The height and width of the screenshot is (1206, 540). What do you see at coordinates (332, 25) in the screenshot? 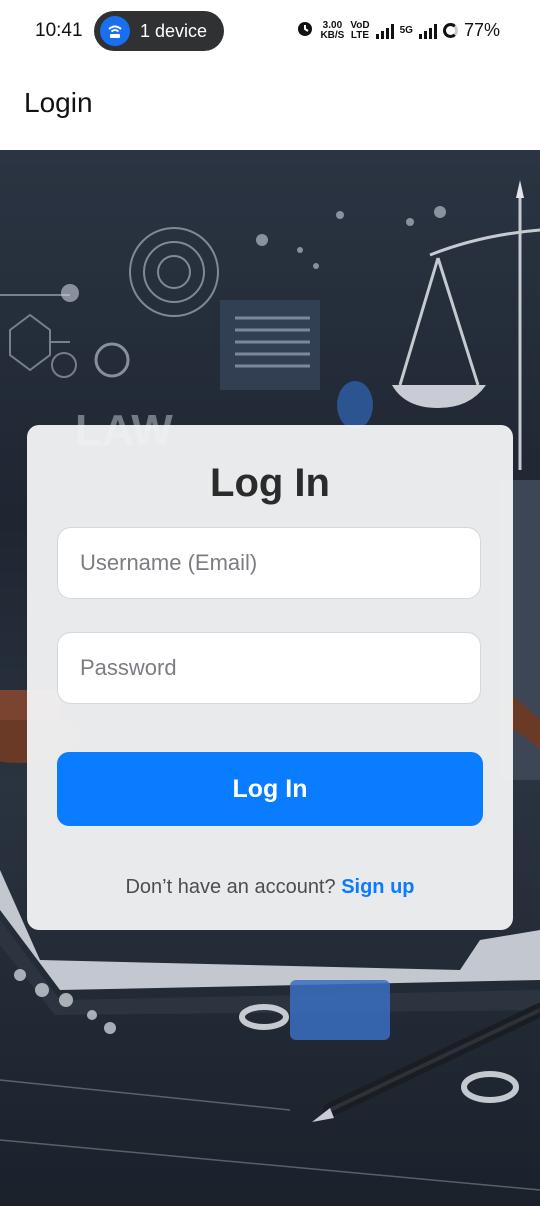
I see `net-speed-value: 3.00` at bounding box center [332, 25].